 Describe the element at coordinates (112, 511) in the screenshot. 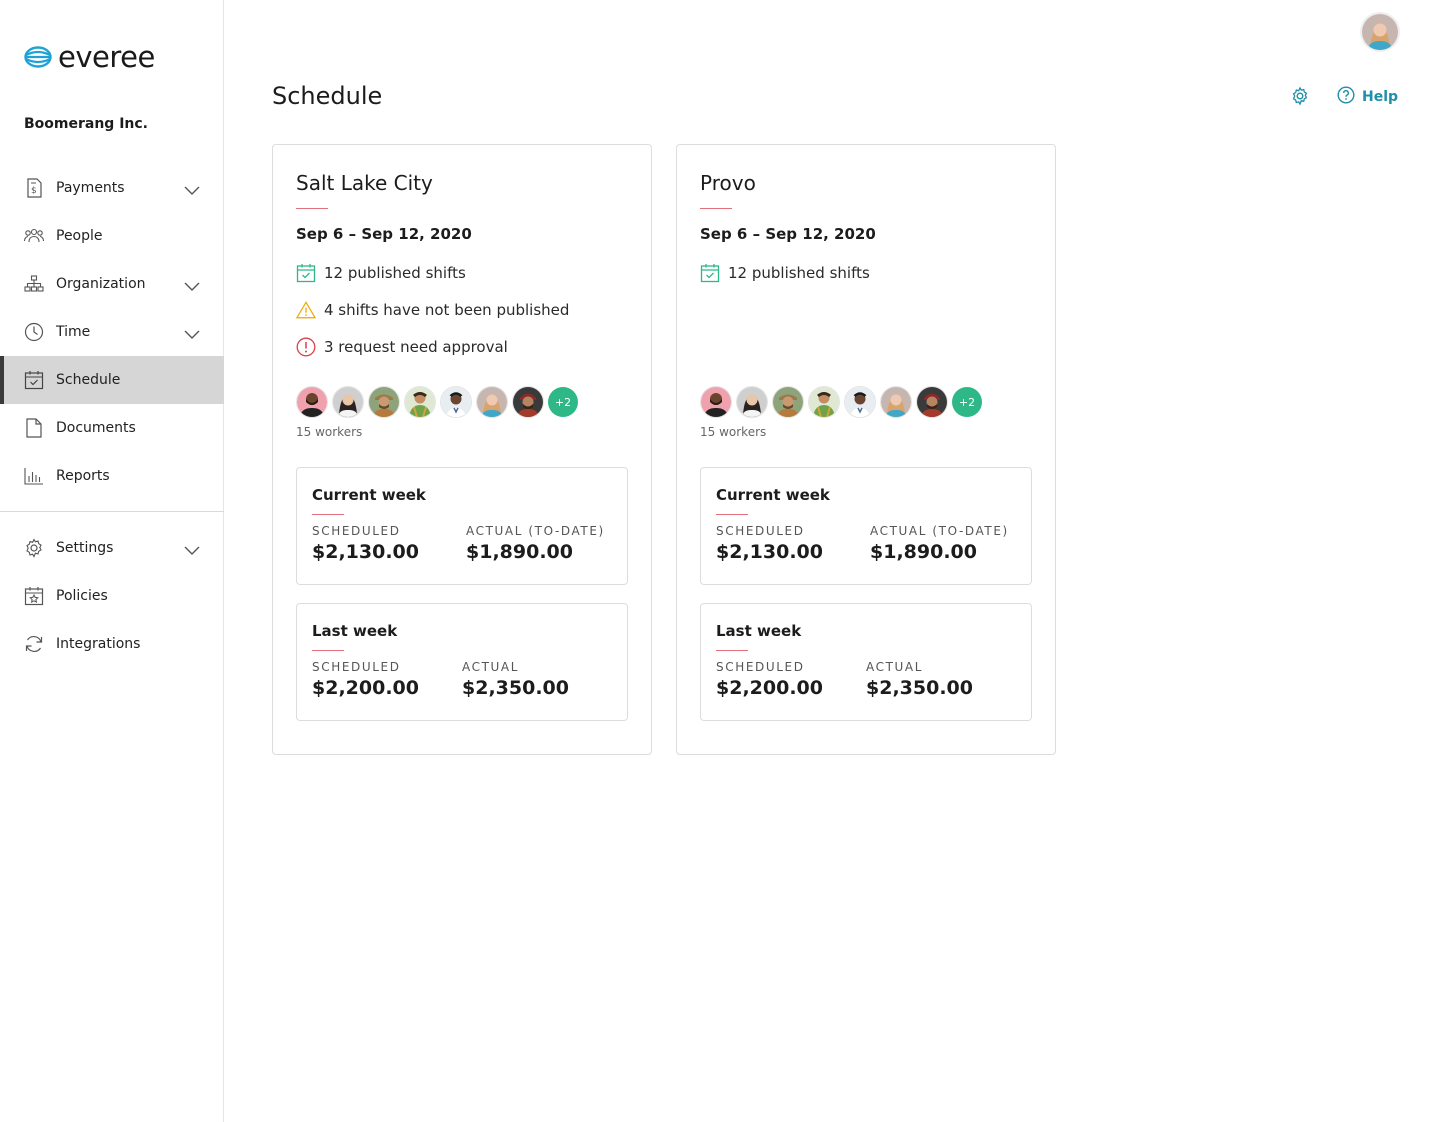

I see `sidebar-divider` at that location.